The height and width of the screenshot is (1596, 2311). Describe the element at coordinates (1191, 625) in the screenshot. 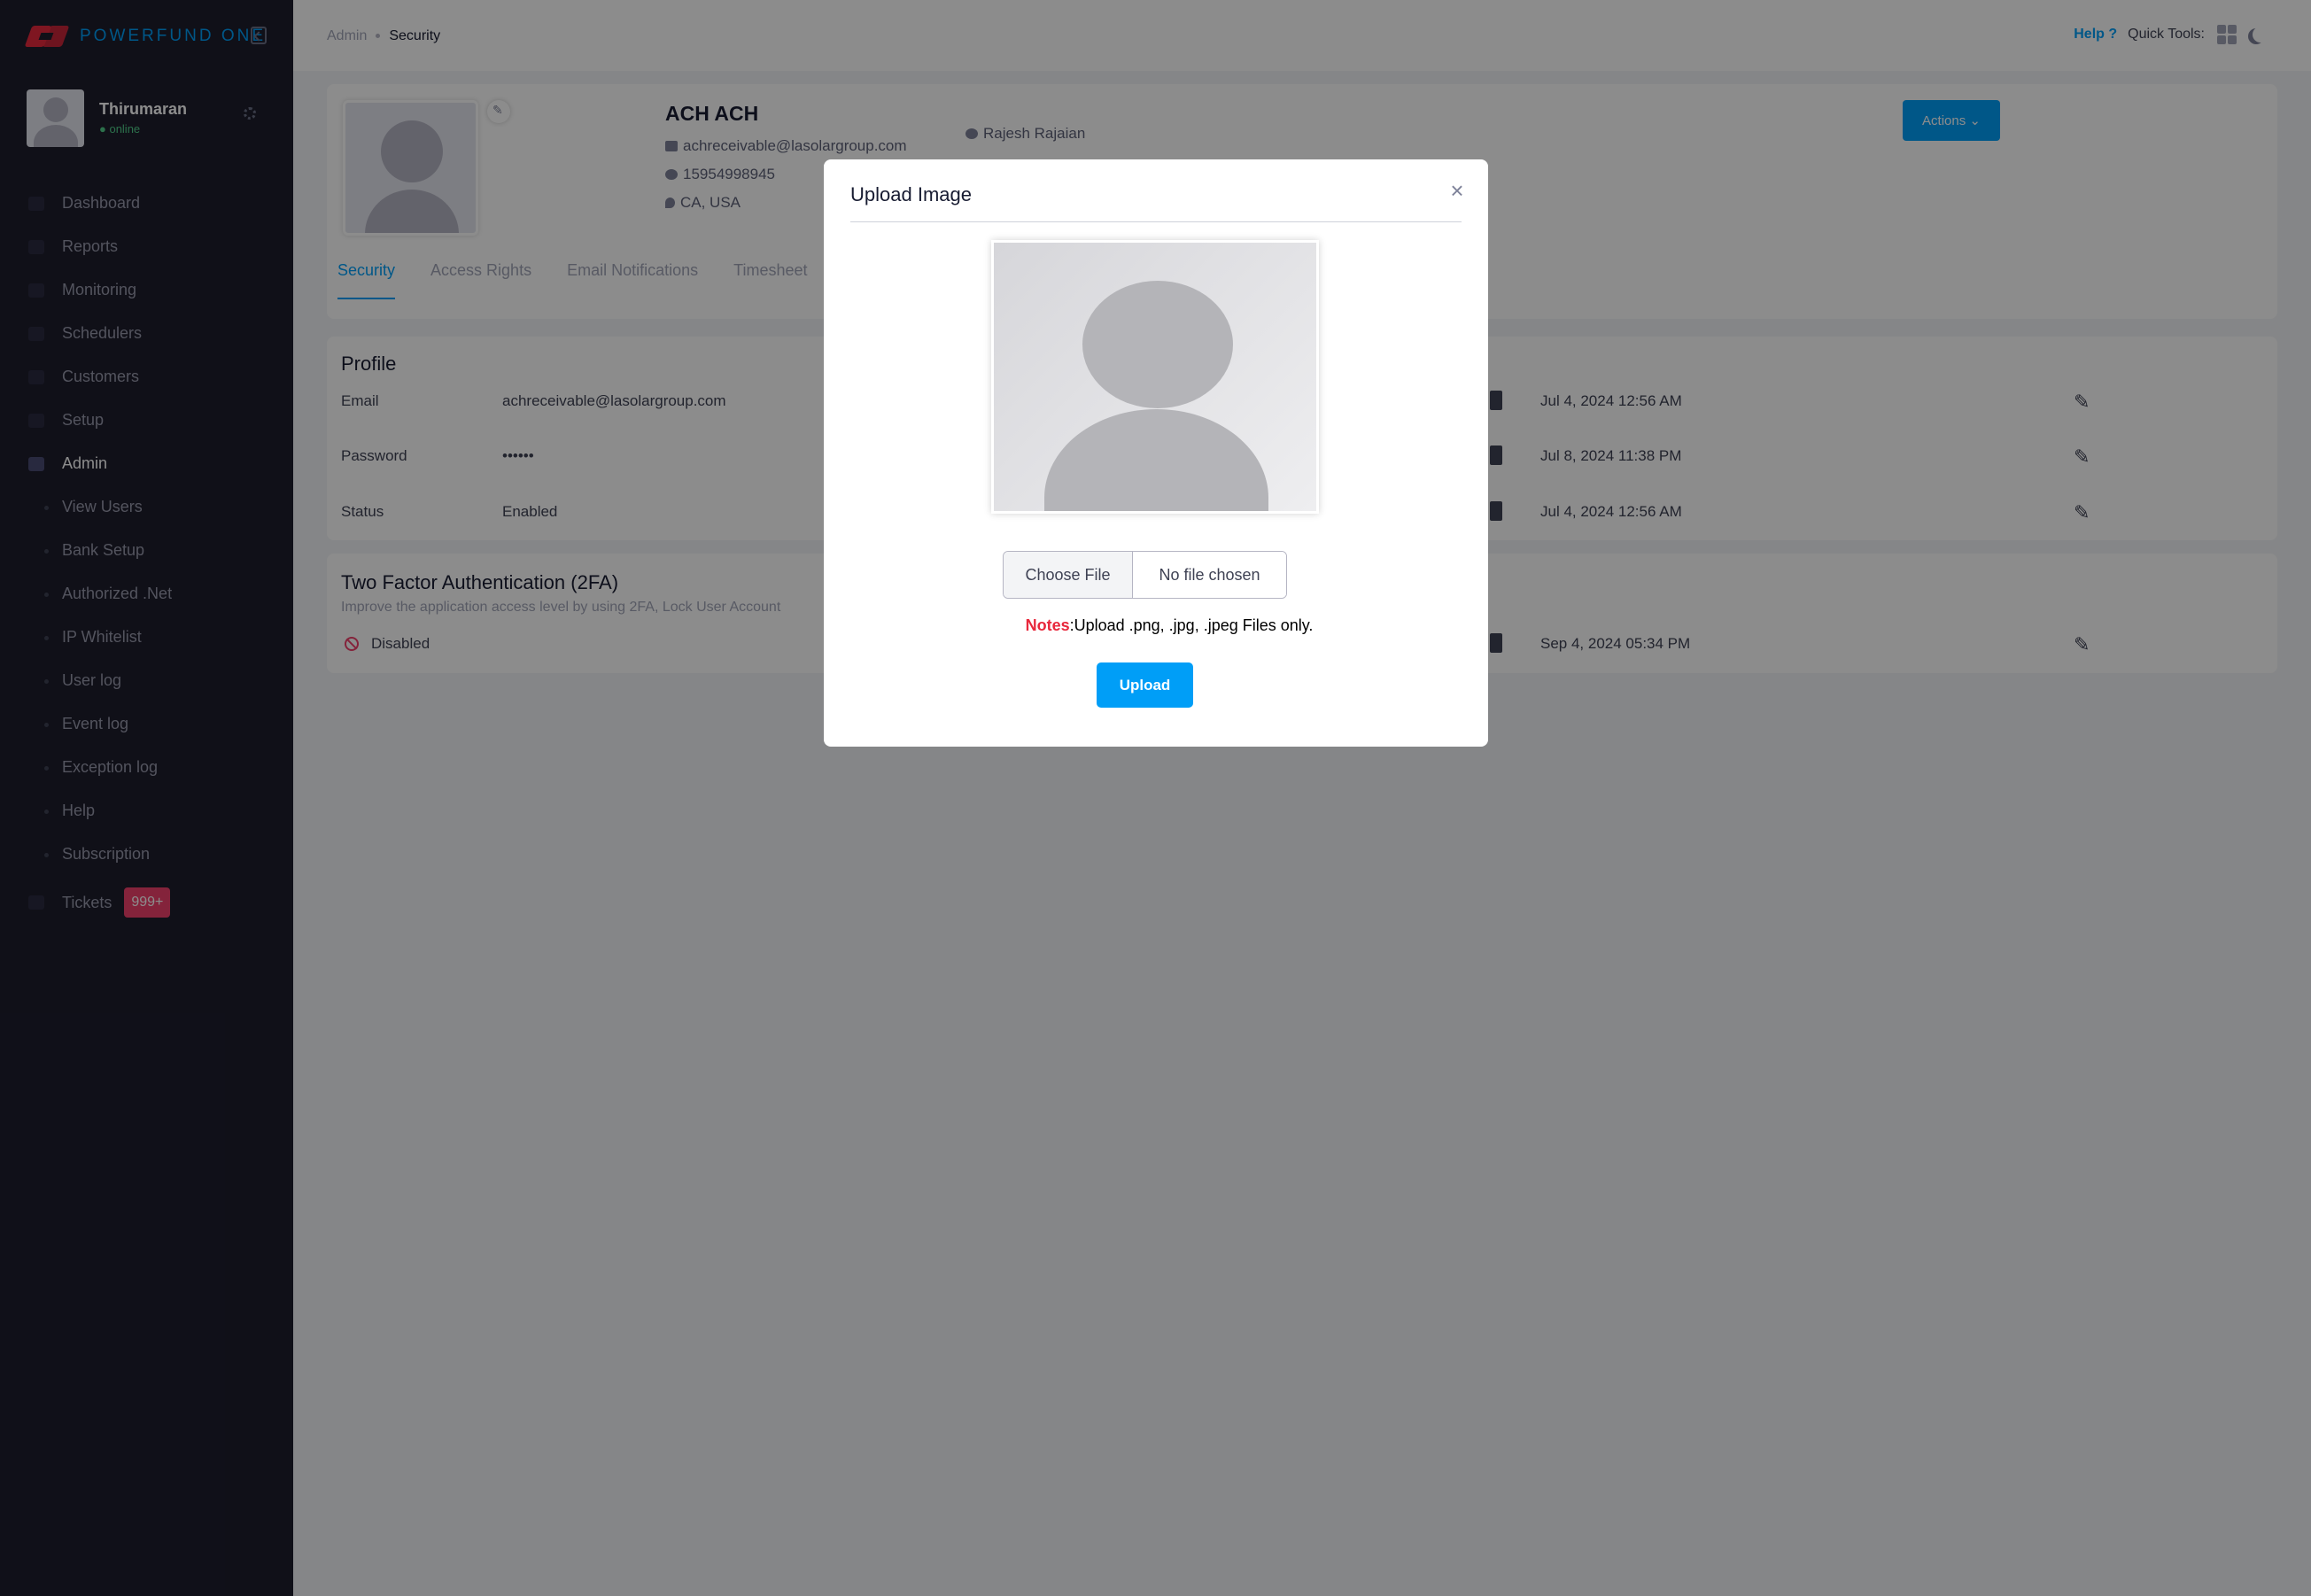

I see `notes-text: :Upload .png, .jpg, .jpeg Files only.` at that location.